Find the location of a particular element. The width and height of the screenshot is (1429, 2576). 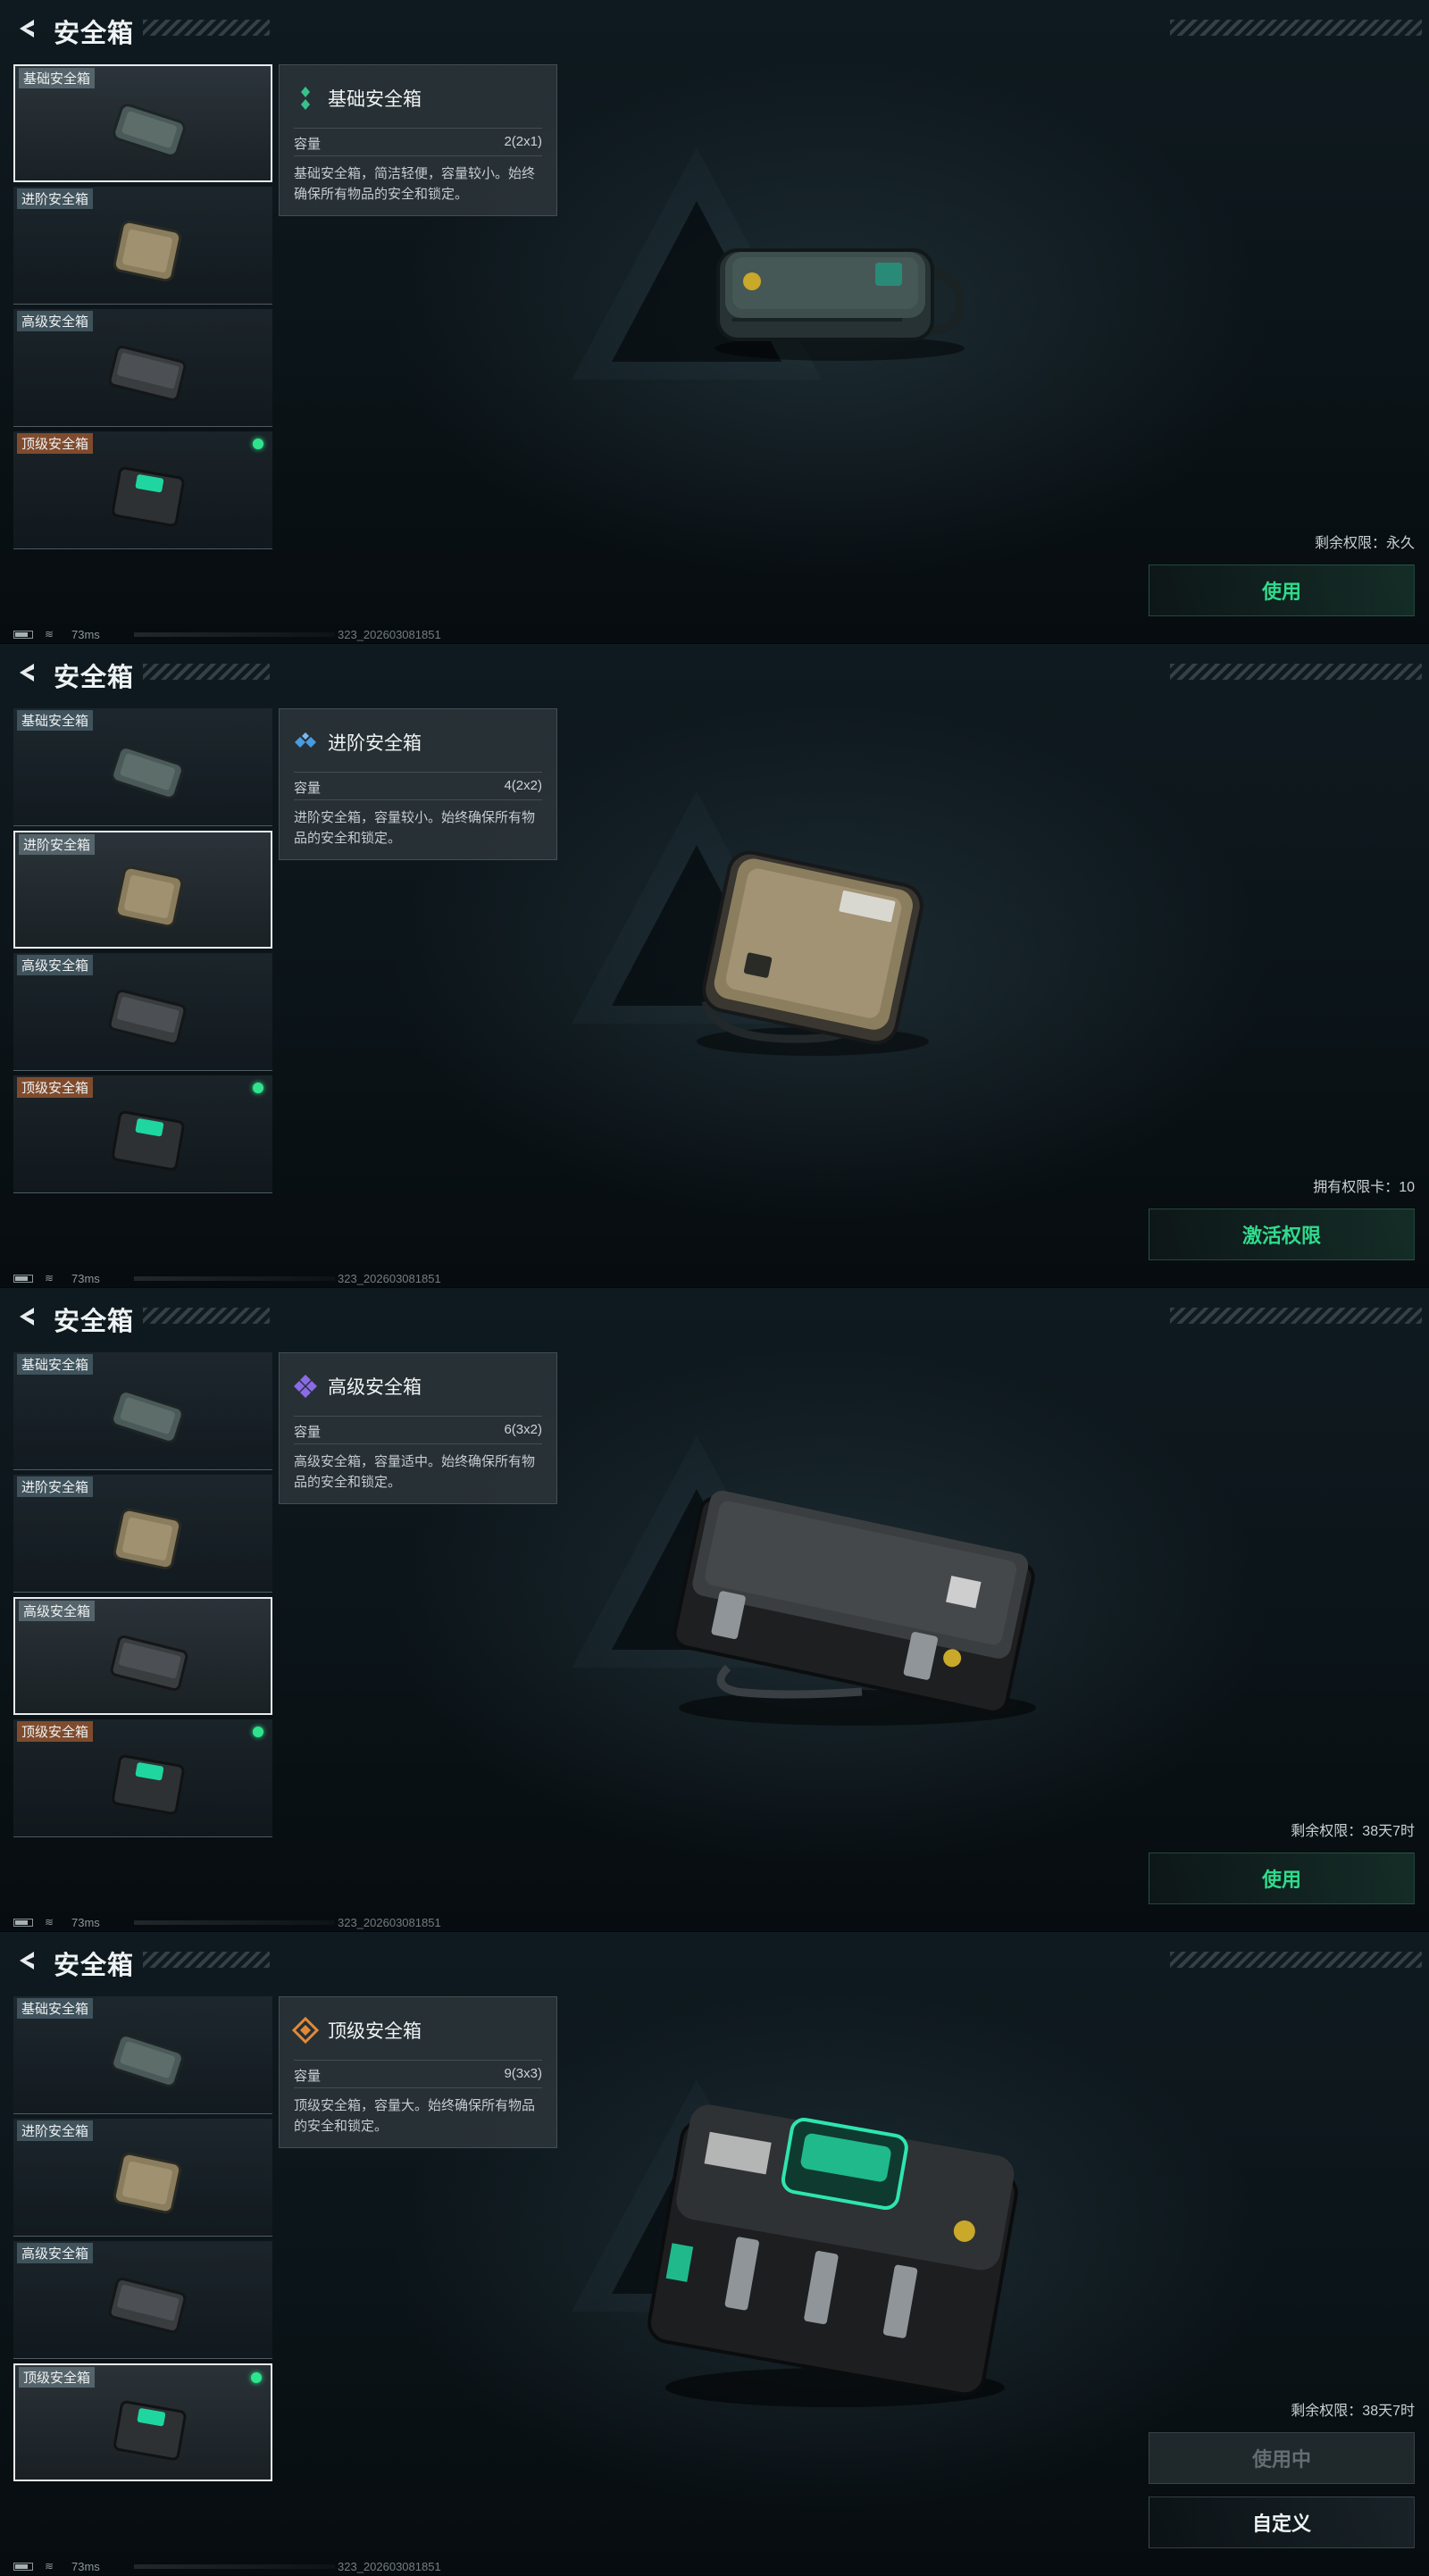

case-name: 高级安全箱 is located at coordinates (375, 1388).